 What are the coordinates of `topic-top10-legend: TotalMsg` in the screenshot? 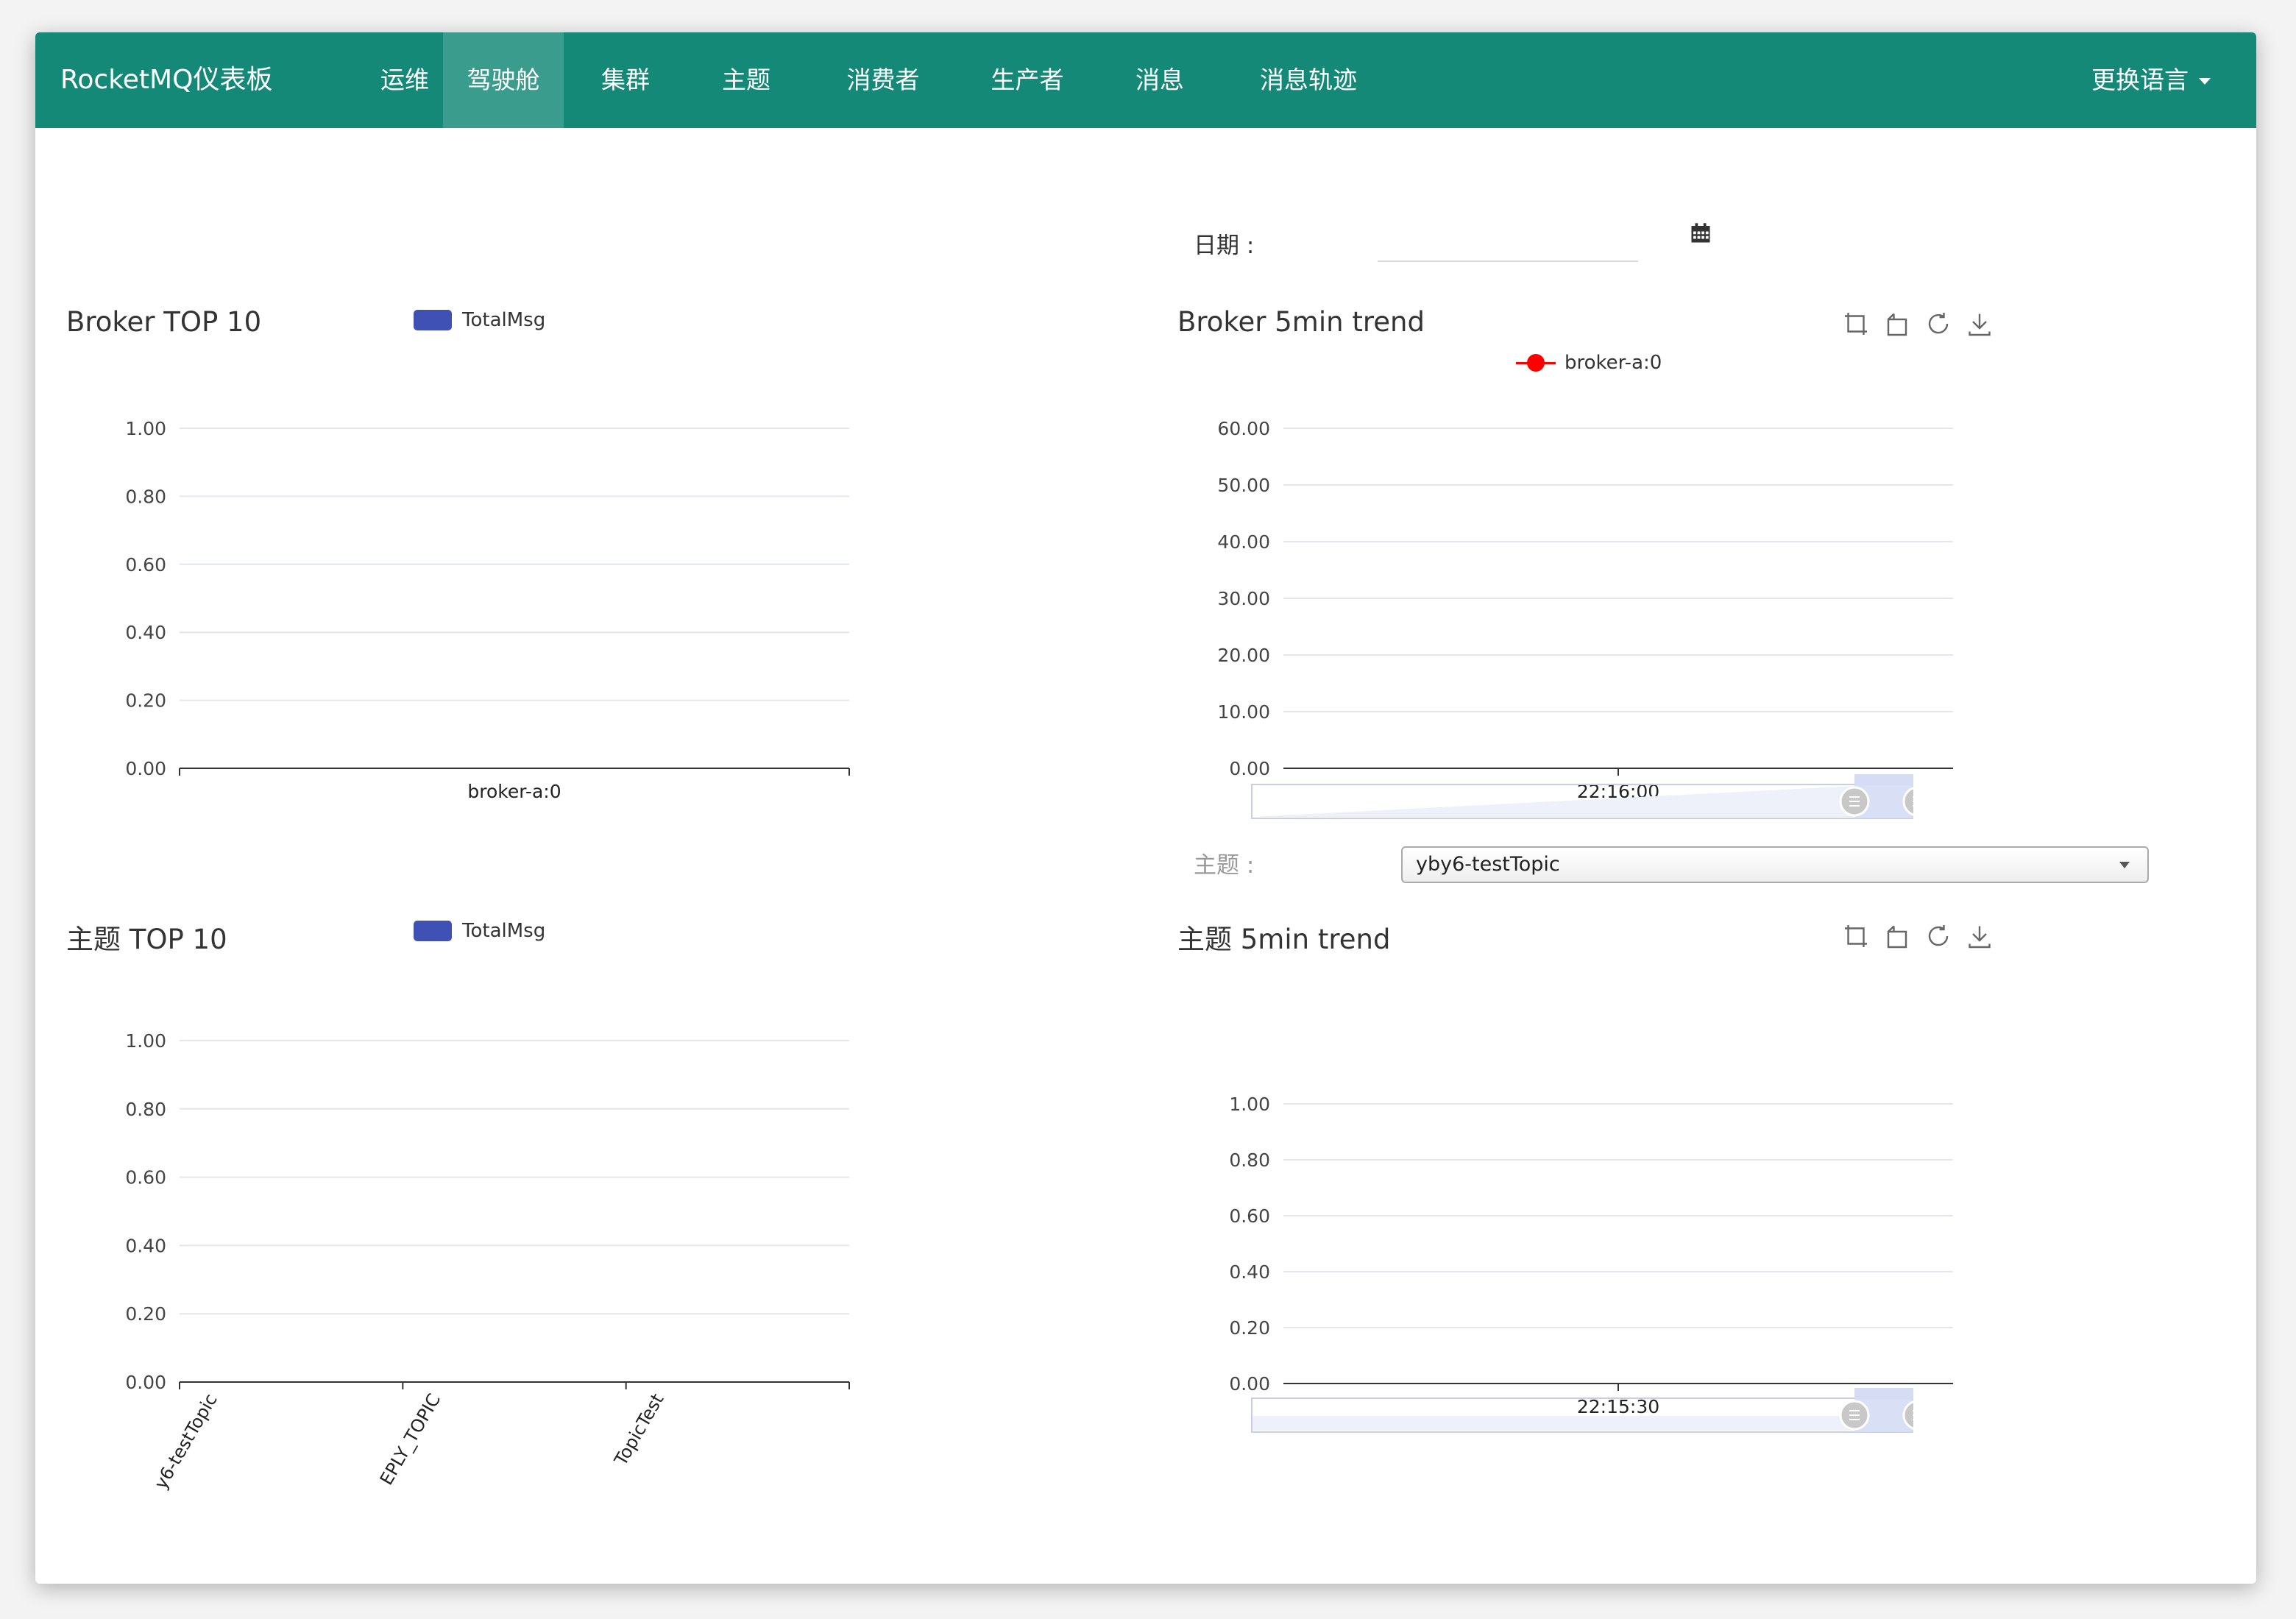 It's located at (479, 931).